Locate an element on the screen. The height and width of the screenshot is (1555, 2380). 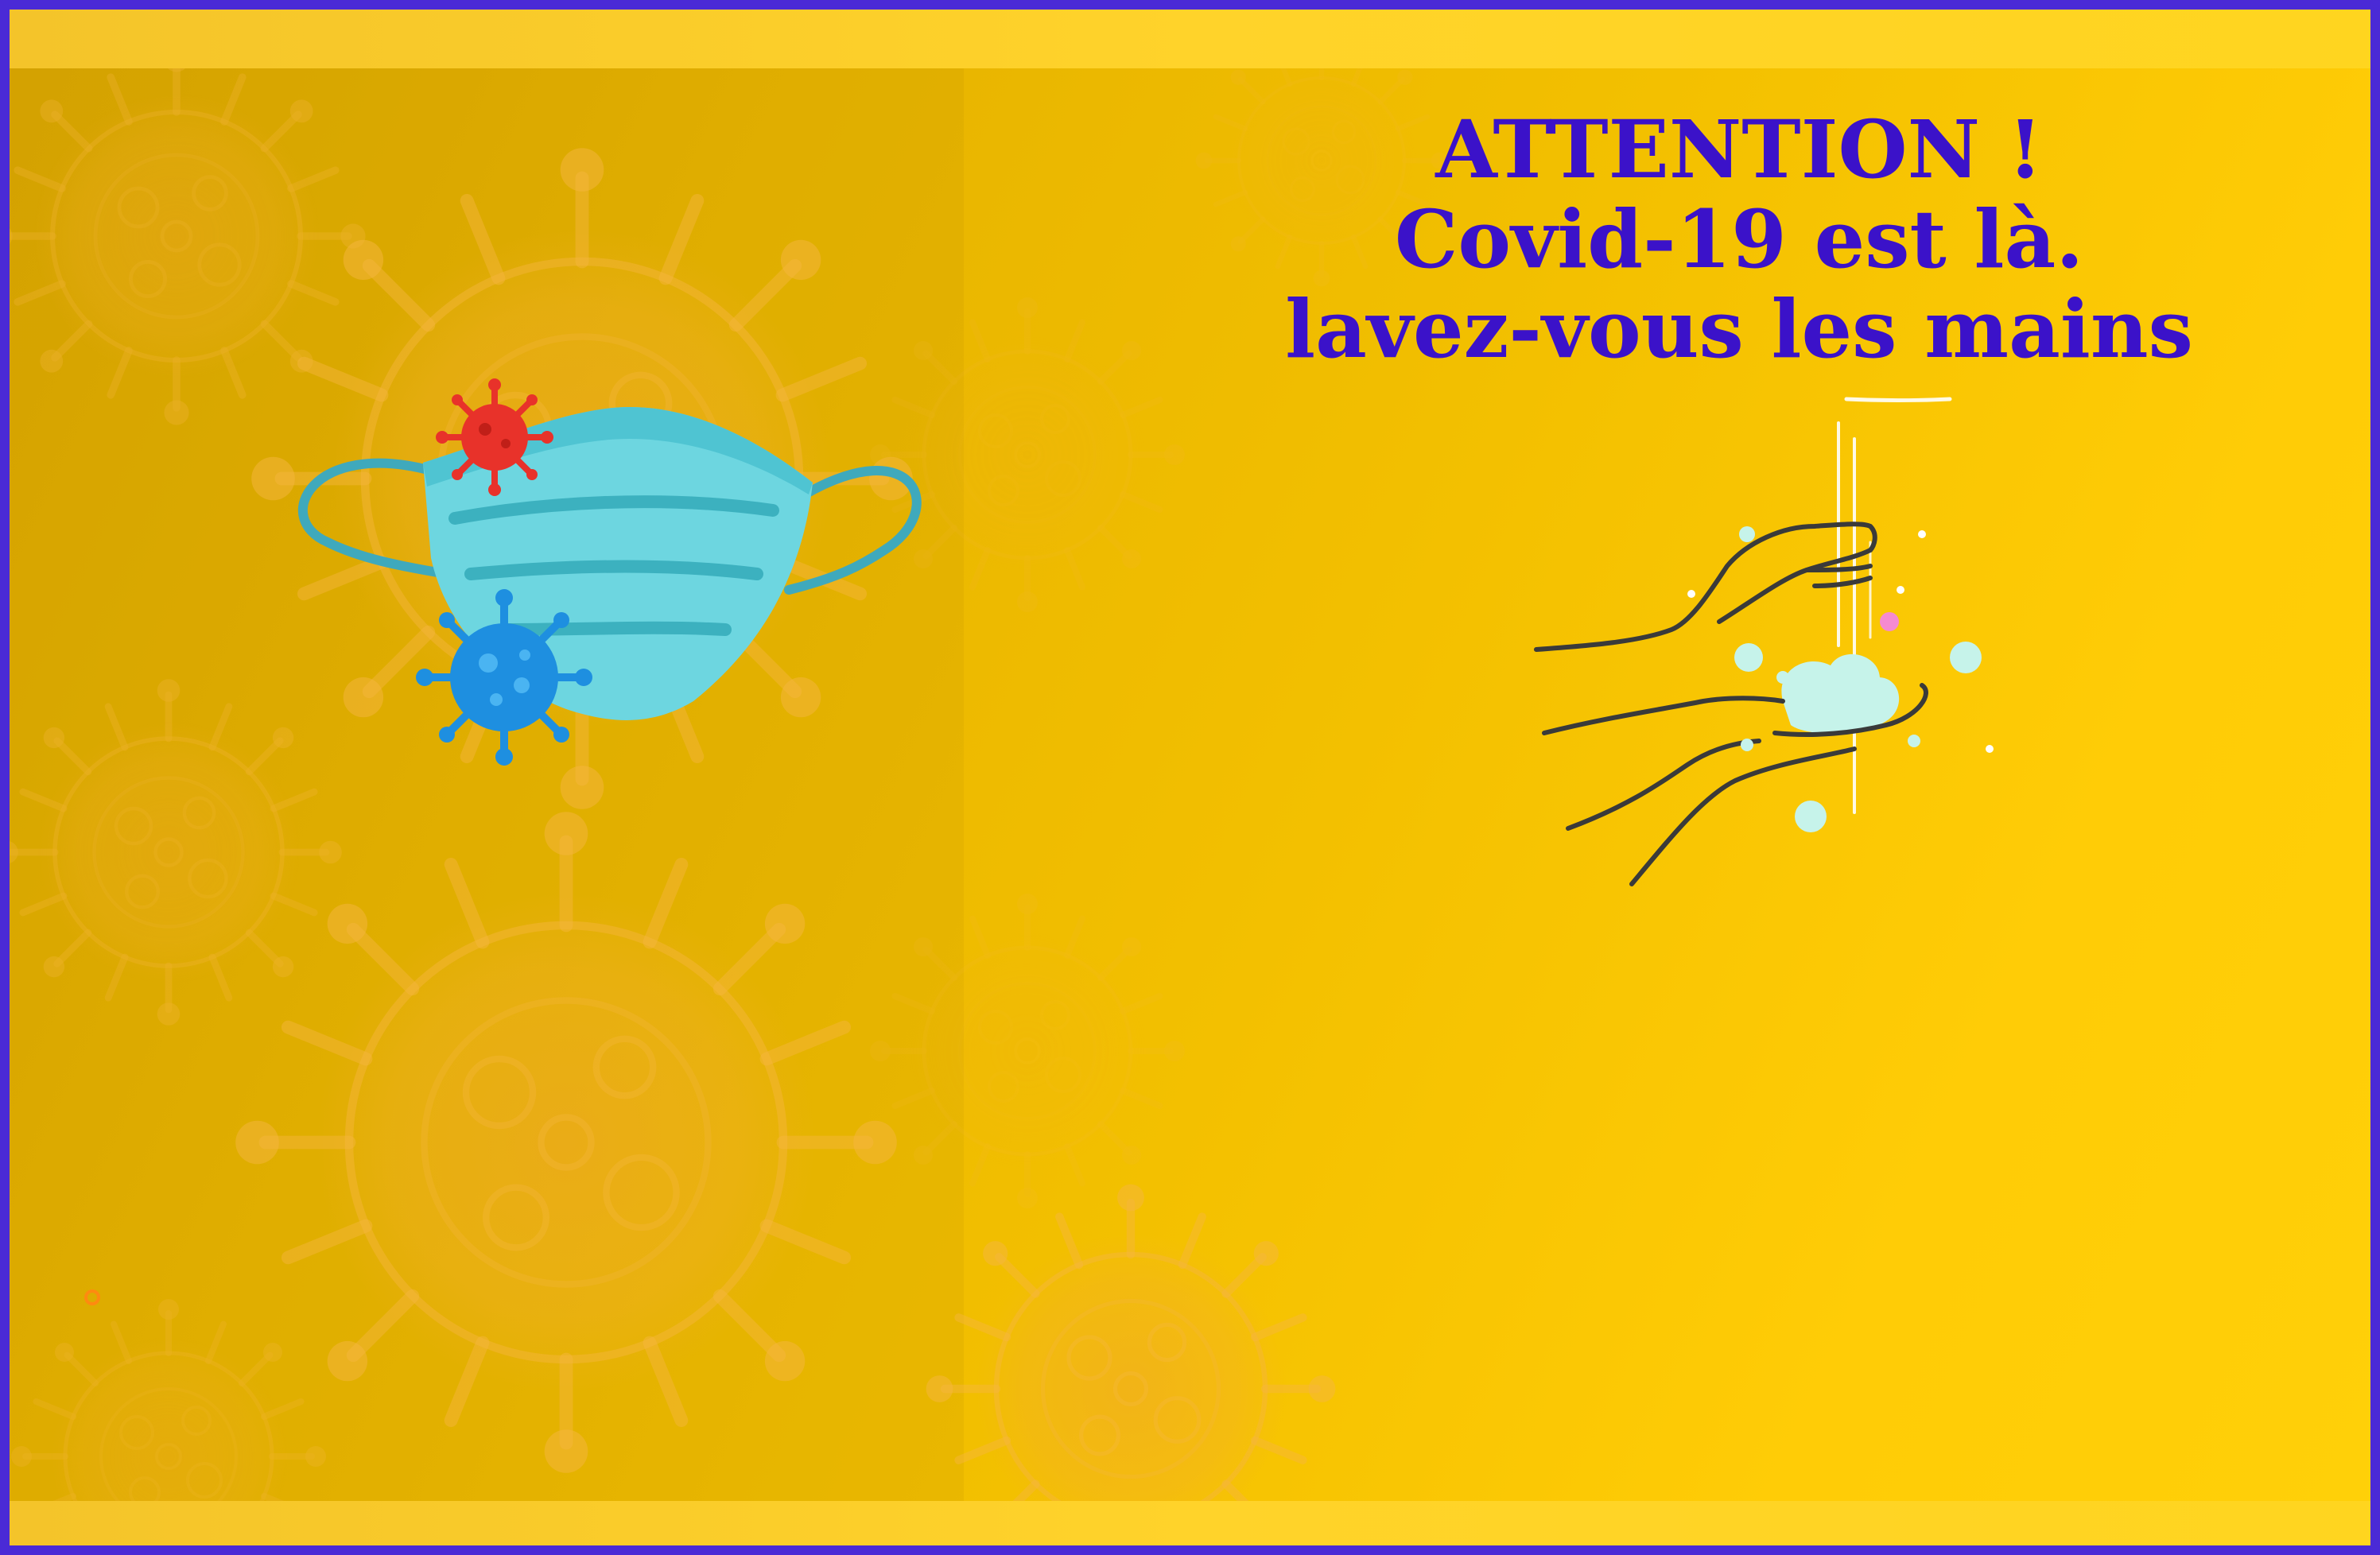
headline-wash-hands: lavez-vous les mains is located at coordinates (1739, 329).